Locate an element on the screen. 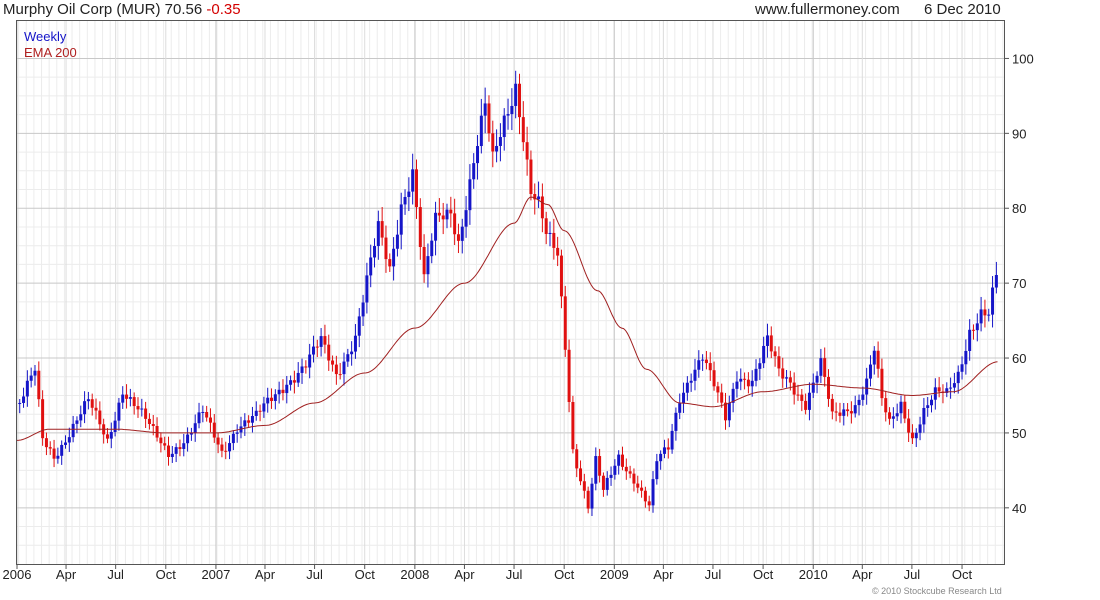  copyright: © 2010 Stockcube Research Ltd is located at coordinates (937, 591).